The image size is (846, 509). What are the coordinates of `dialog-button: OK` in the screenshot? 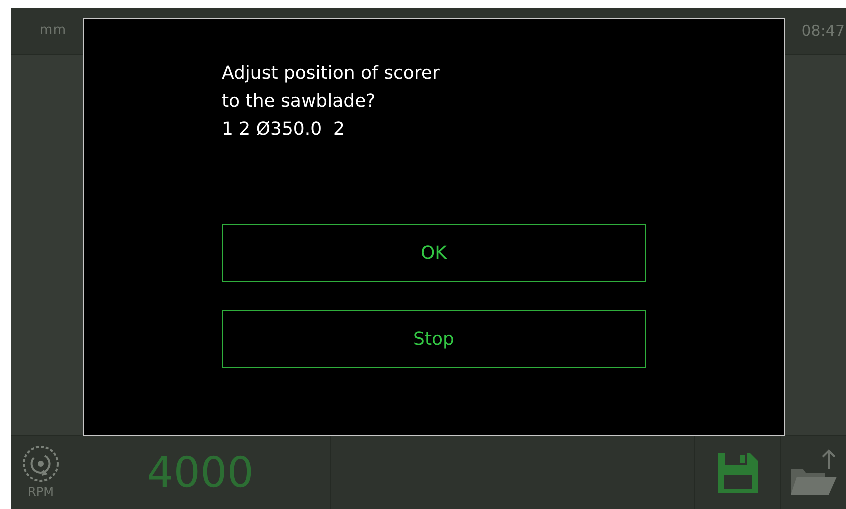 It's located at (434, 253).